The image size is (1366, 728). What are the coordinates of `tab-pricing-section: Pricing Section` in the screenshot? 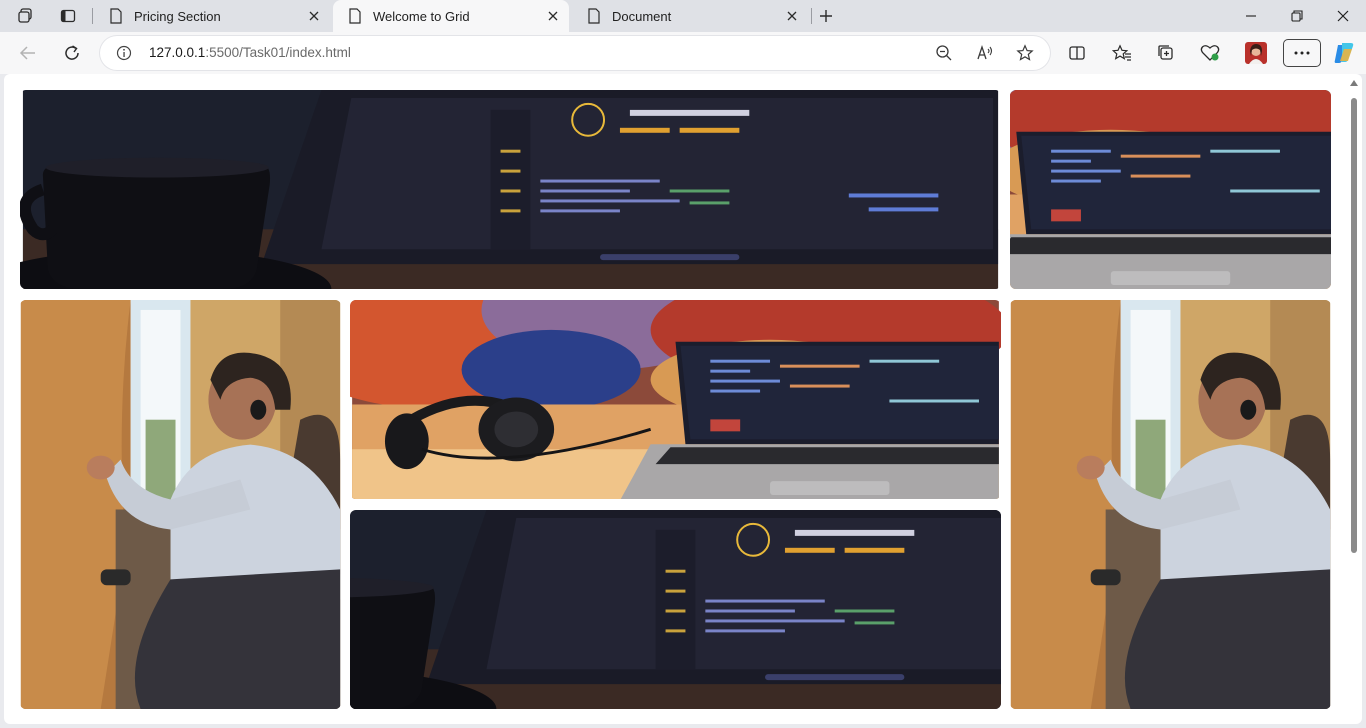 It's located at (212, 16).